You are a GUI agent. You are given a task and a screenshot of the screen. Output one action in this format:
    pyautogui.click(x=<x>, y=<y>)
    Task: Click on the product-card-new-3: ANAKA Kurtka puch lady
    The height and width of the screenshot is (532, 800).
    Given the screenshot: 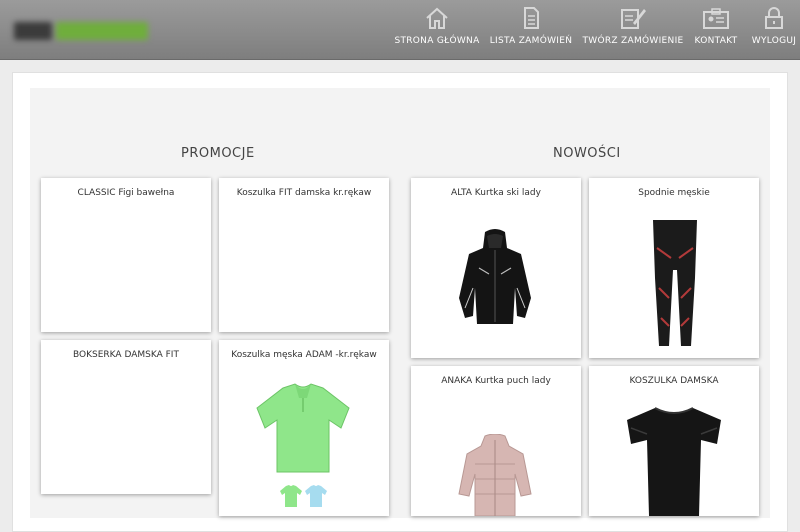 What is the action you would take?
    pyautogui.click(x=496, y=441)
    